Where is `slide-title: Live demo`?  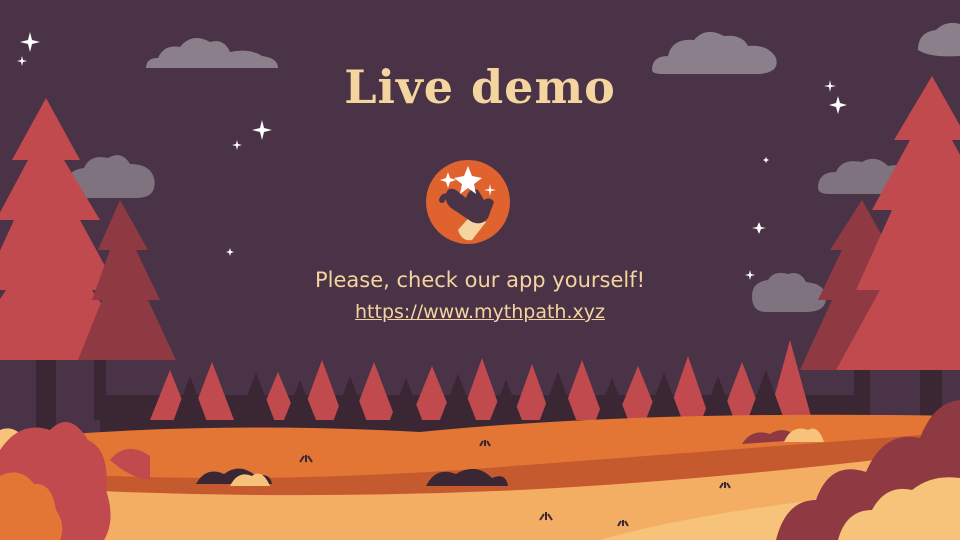 slide-title: Live demo is located at coordinates (480, 87).